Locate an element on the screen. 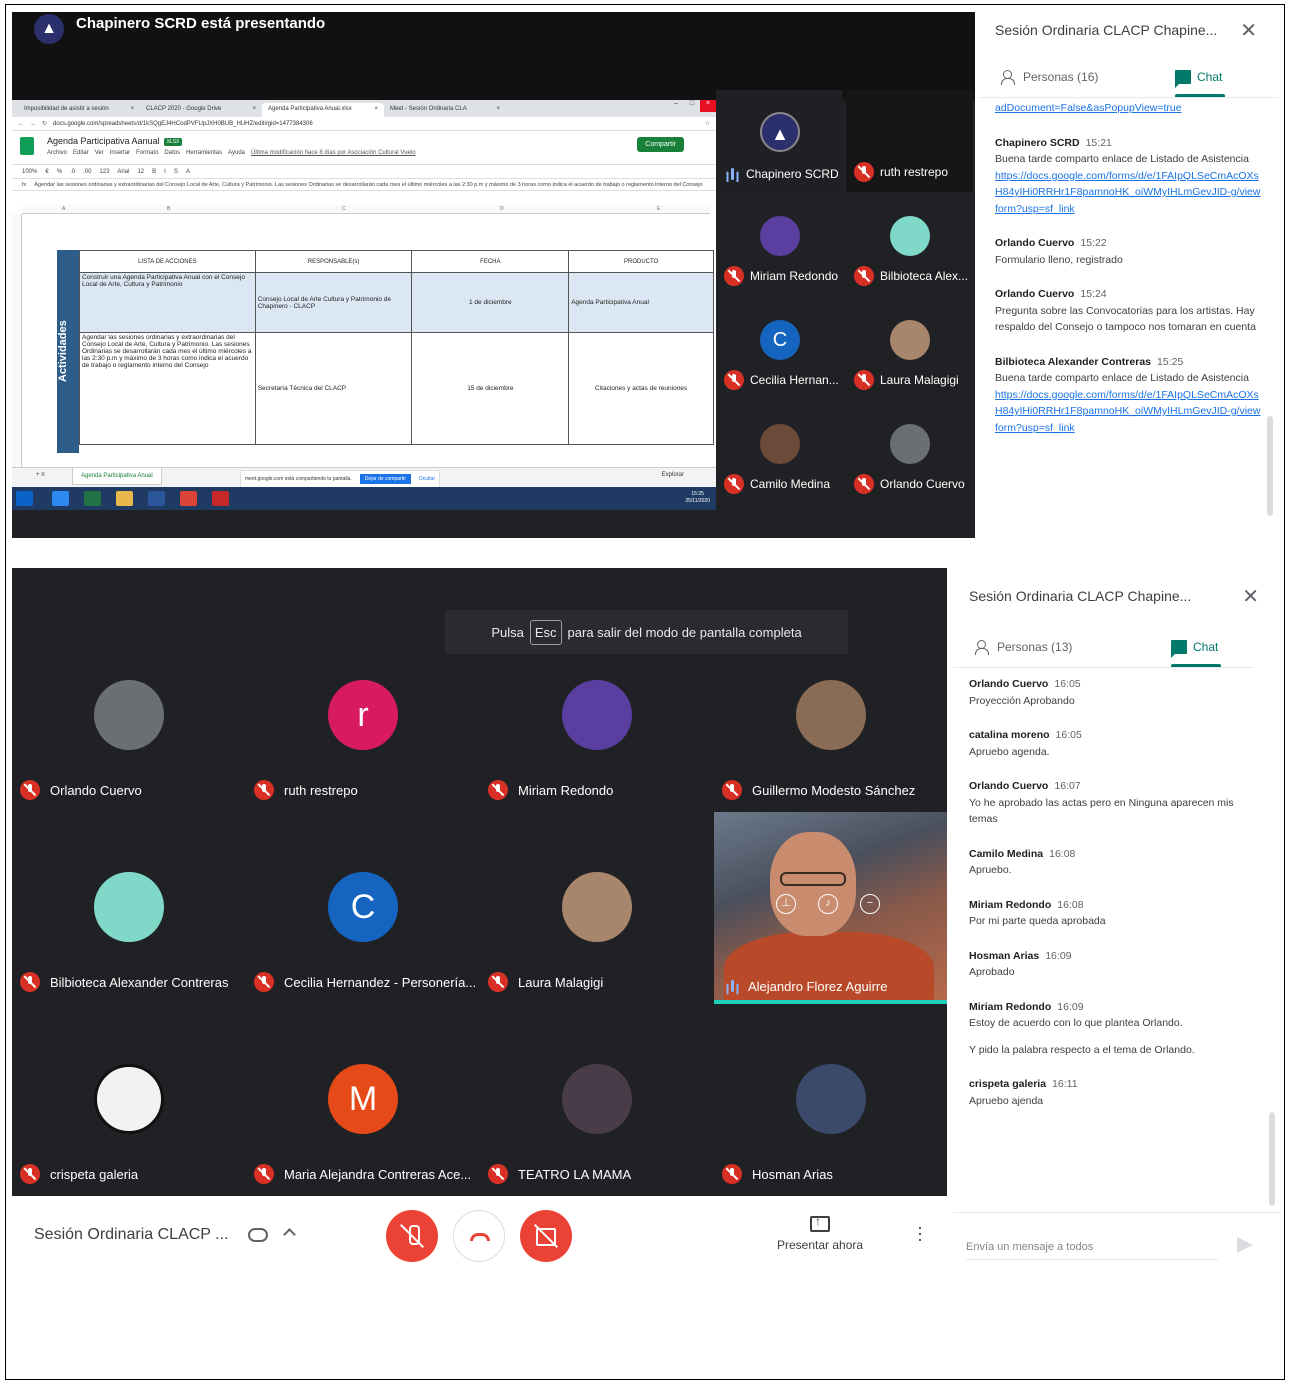 This screenshot has height=1382, width=1289. browser-tab-active: Agenda Participativa Anual.xlsx × is located at coordinates (323, 110).